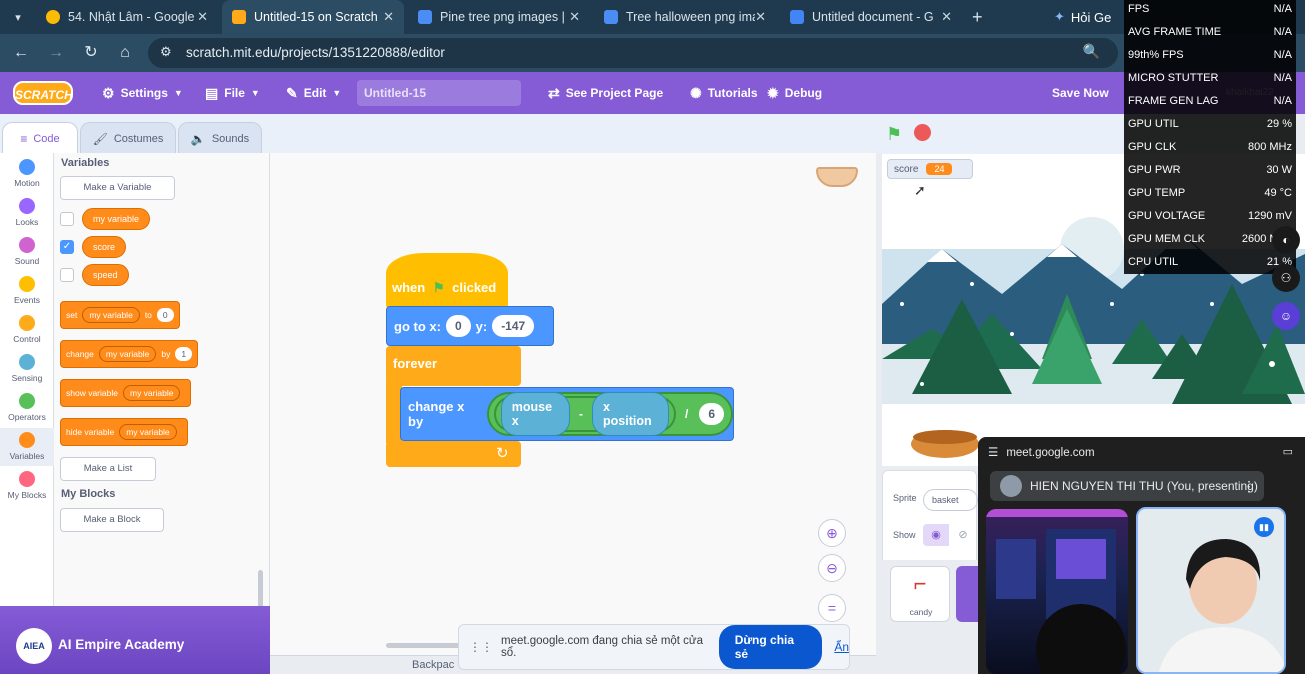  Describe the element at coordinates (27, 447) in the screenshot. I see `category-variables: Variables` at that location.